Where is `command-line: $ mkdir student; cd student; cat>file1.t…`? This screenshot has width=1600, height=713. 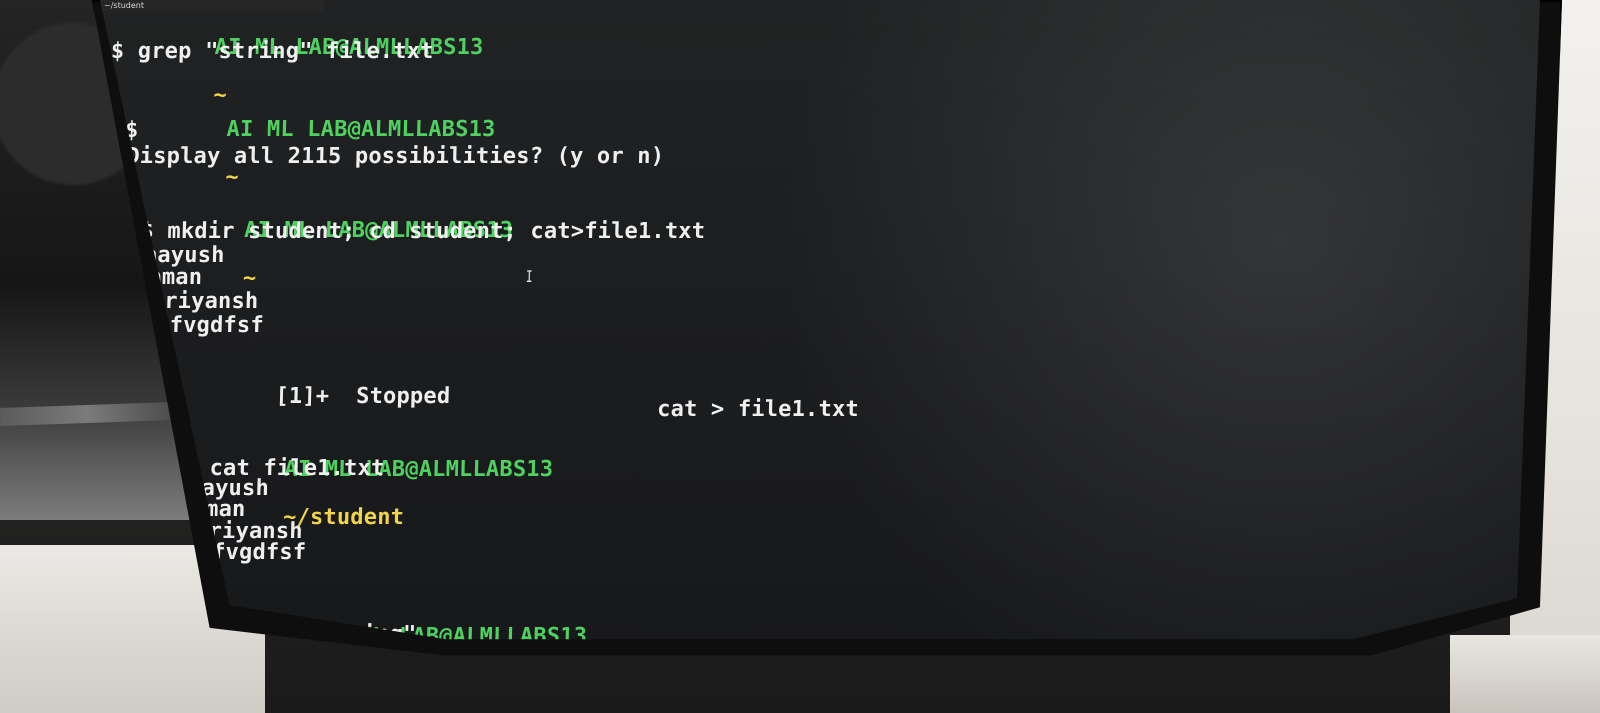
command-line: $ mkdir student; cd student; cat>file1.t… is located at coordinates (423, 231).